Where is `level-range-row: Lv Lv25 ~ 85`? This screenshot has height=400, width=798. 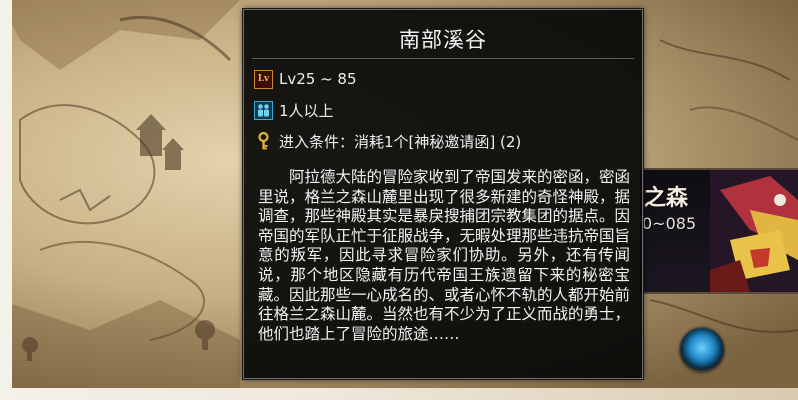
level-range-row: Lv Lv25 ~ 85 is located at coordinates (305, 79).